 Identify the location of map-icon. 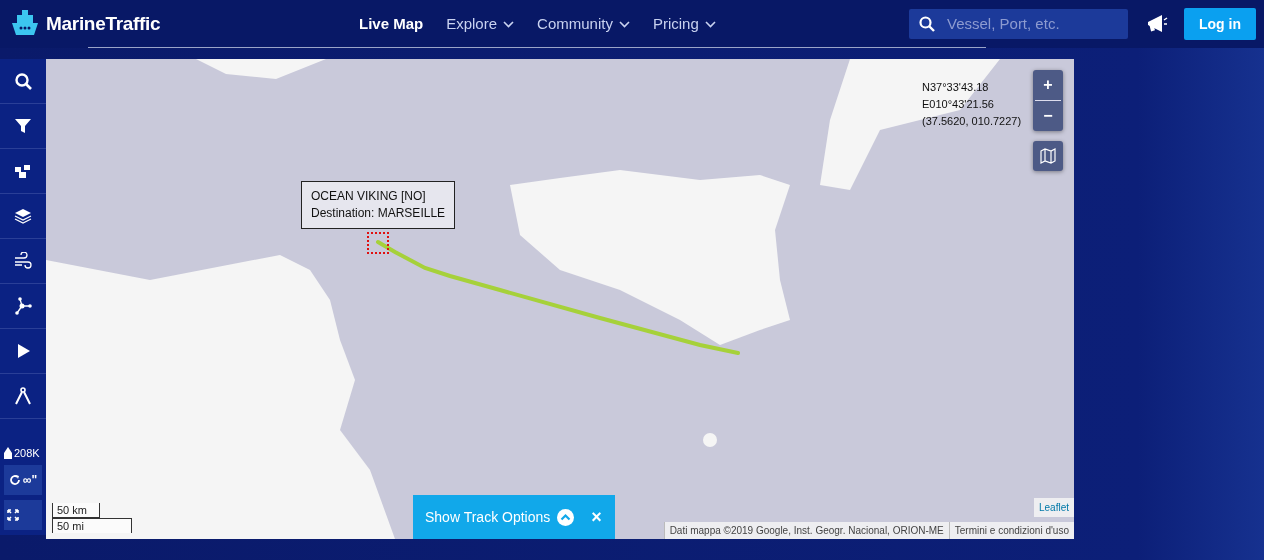
(1048, 156).